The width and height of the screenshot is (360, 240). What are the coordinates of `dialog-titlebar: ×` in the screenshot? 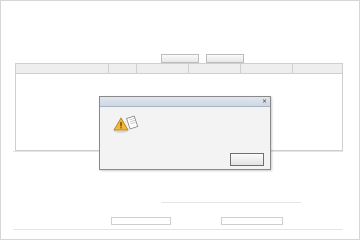 It's located at (185, 102).